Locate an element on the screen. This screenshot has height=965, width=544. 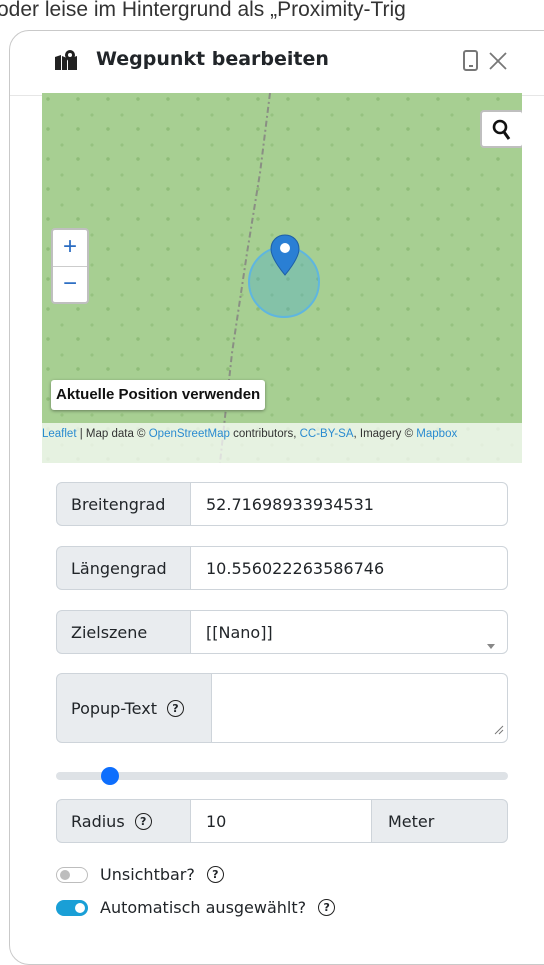
map-marker-icon is located at coordinates (66, 62).